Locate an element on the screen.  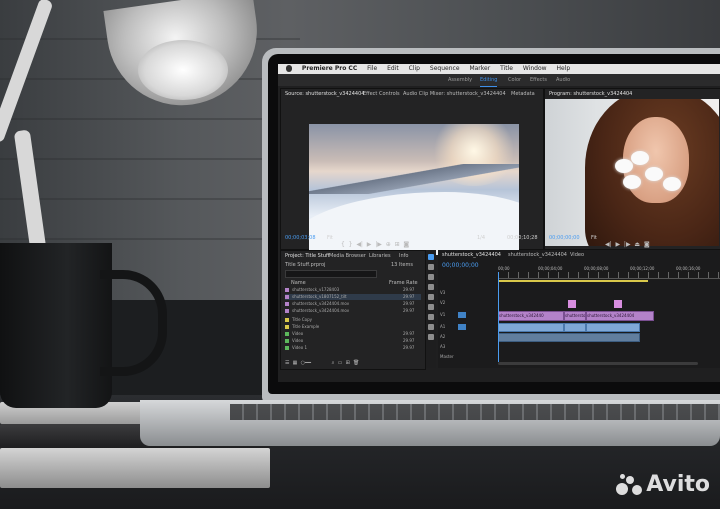
tab-sequence-2: shutterstock_v3424404 is located at coordinates (537, 255).